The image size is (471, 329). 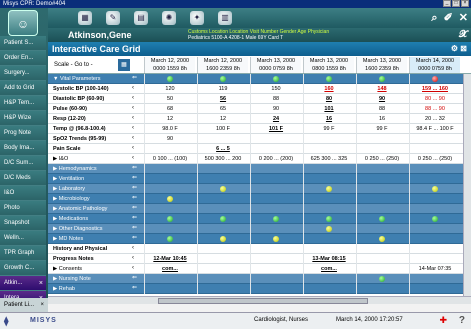 I want to click on grid-section-row: ▶ Ventilation ⇐, so click(x=255, y=179).